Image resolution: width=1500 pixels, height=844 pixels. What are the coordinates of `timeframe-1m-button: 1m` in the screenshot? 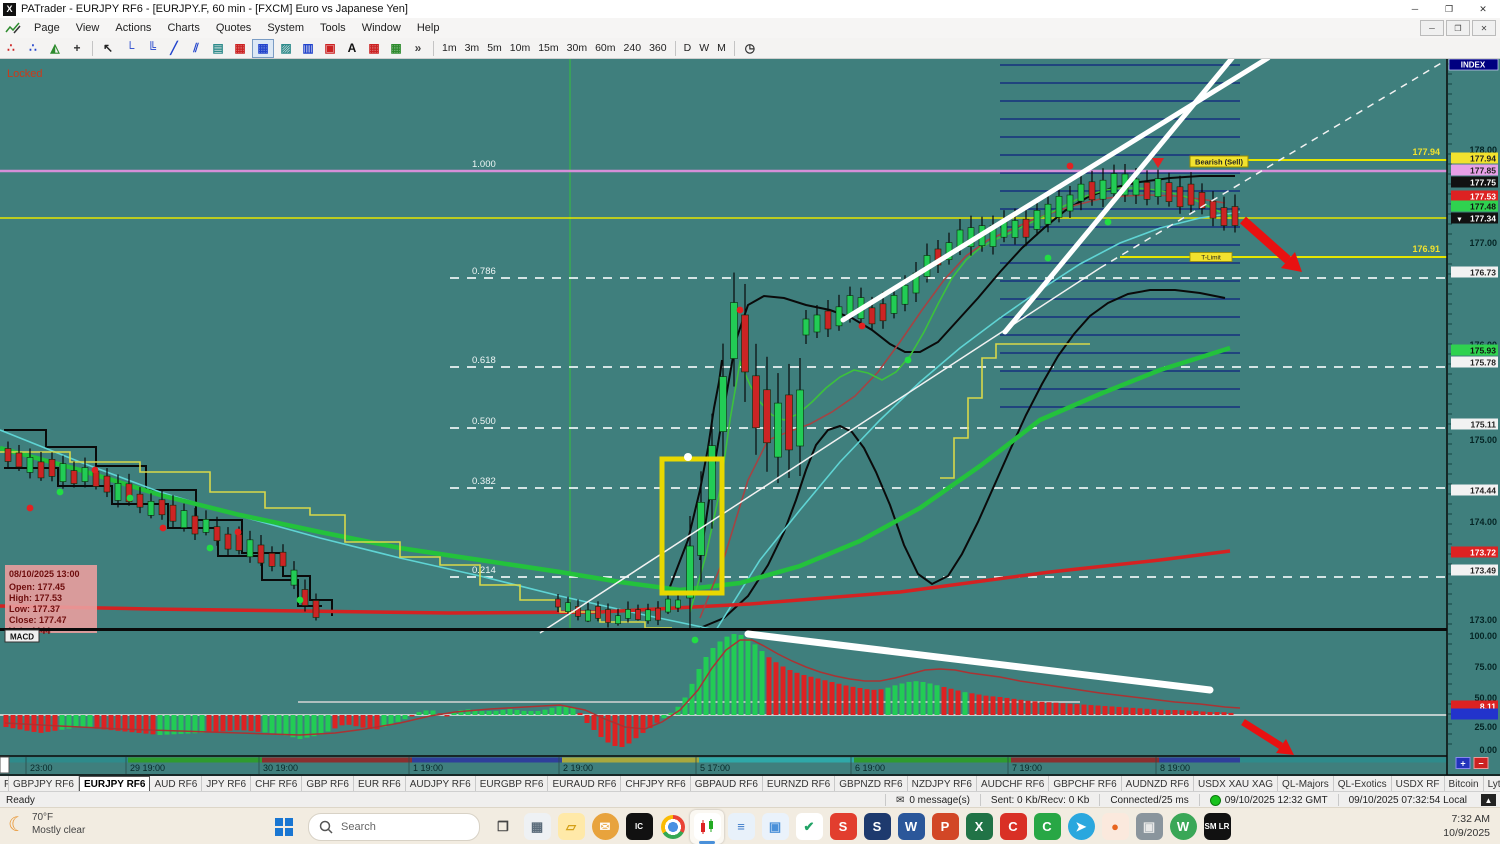 It's located at (449, 48).